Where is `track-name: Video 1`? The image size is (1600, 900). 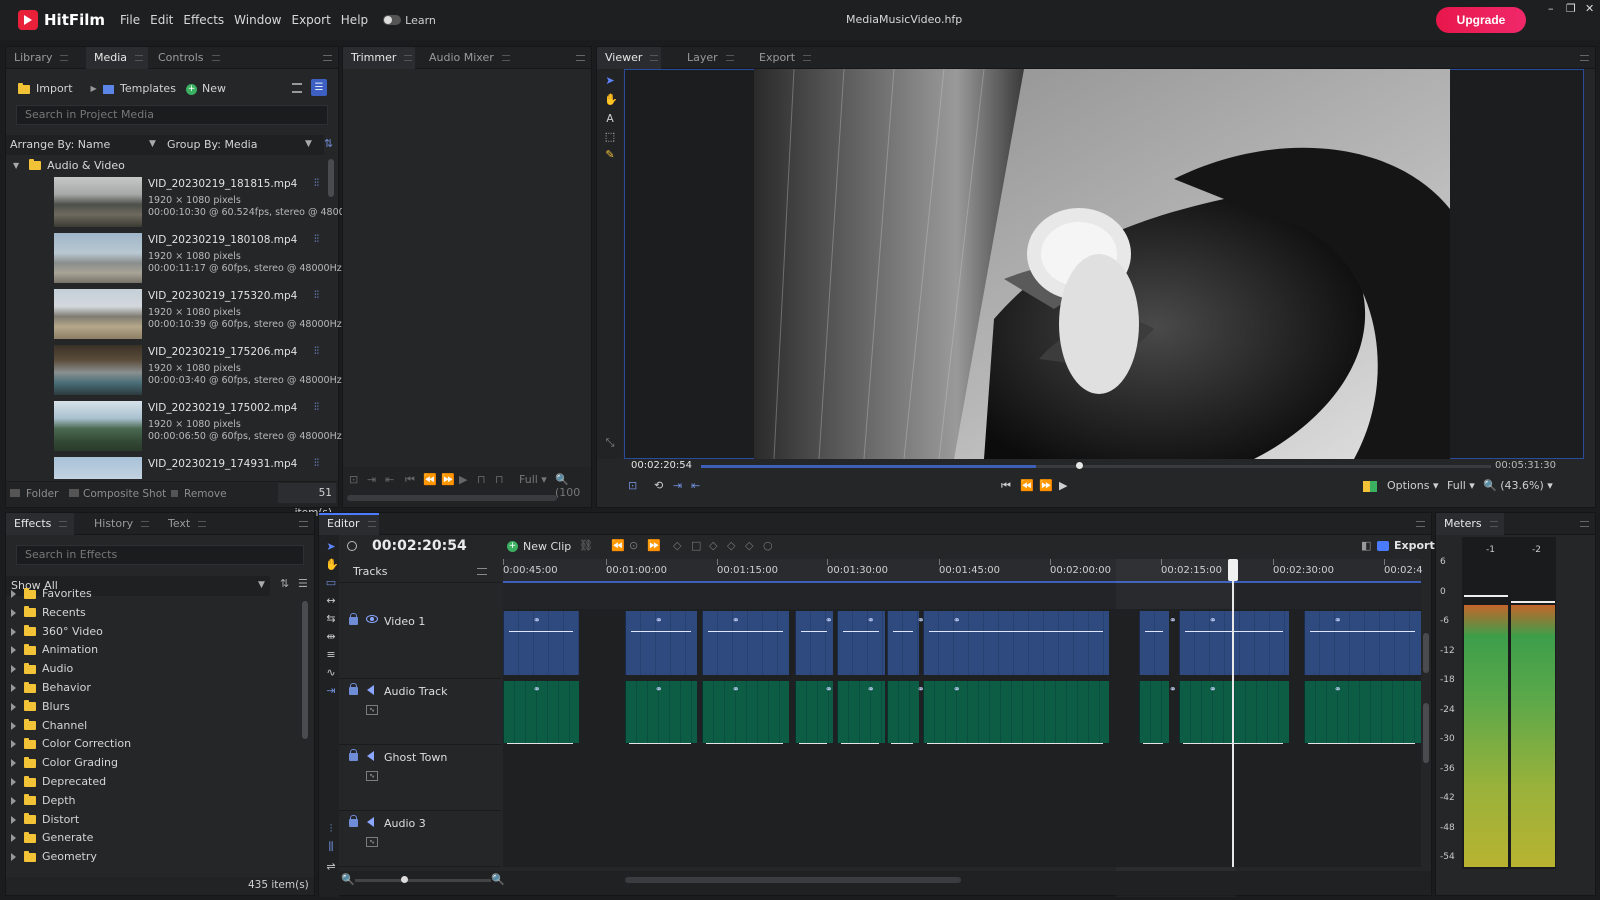 track-name: Video 1 is located at coordinates (404, 621).